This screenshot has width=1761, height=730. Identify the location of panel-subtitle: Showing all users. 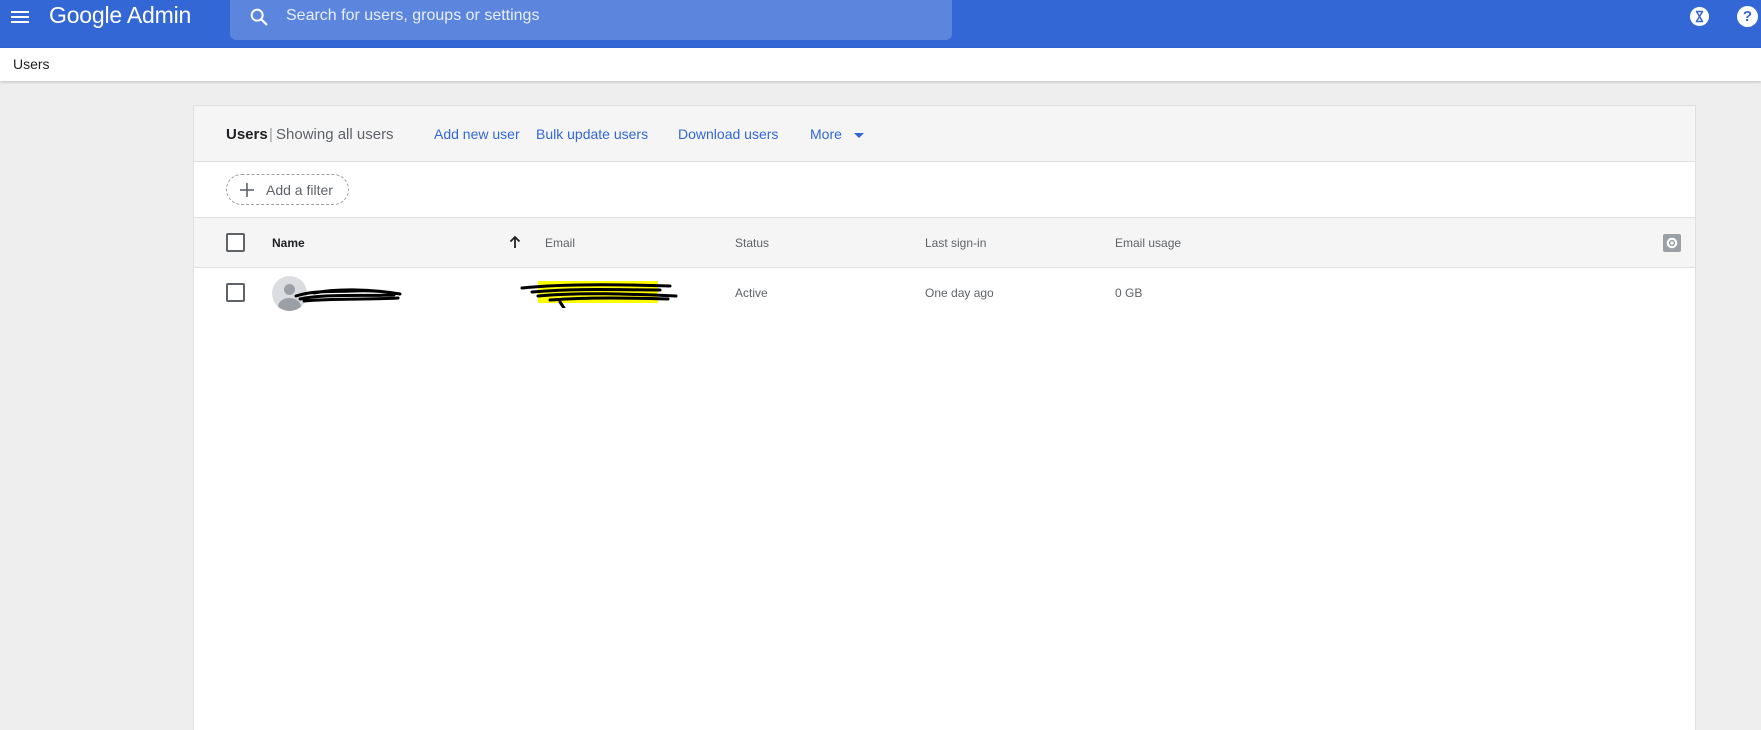
(335, 134).